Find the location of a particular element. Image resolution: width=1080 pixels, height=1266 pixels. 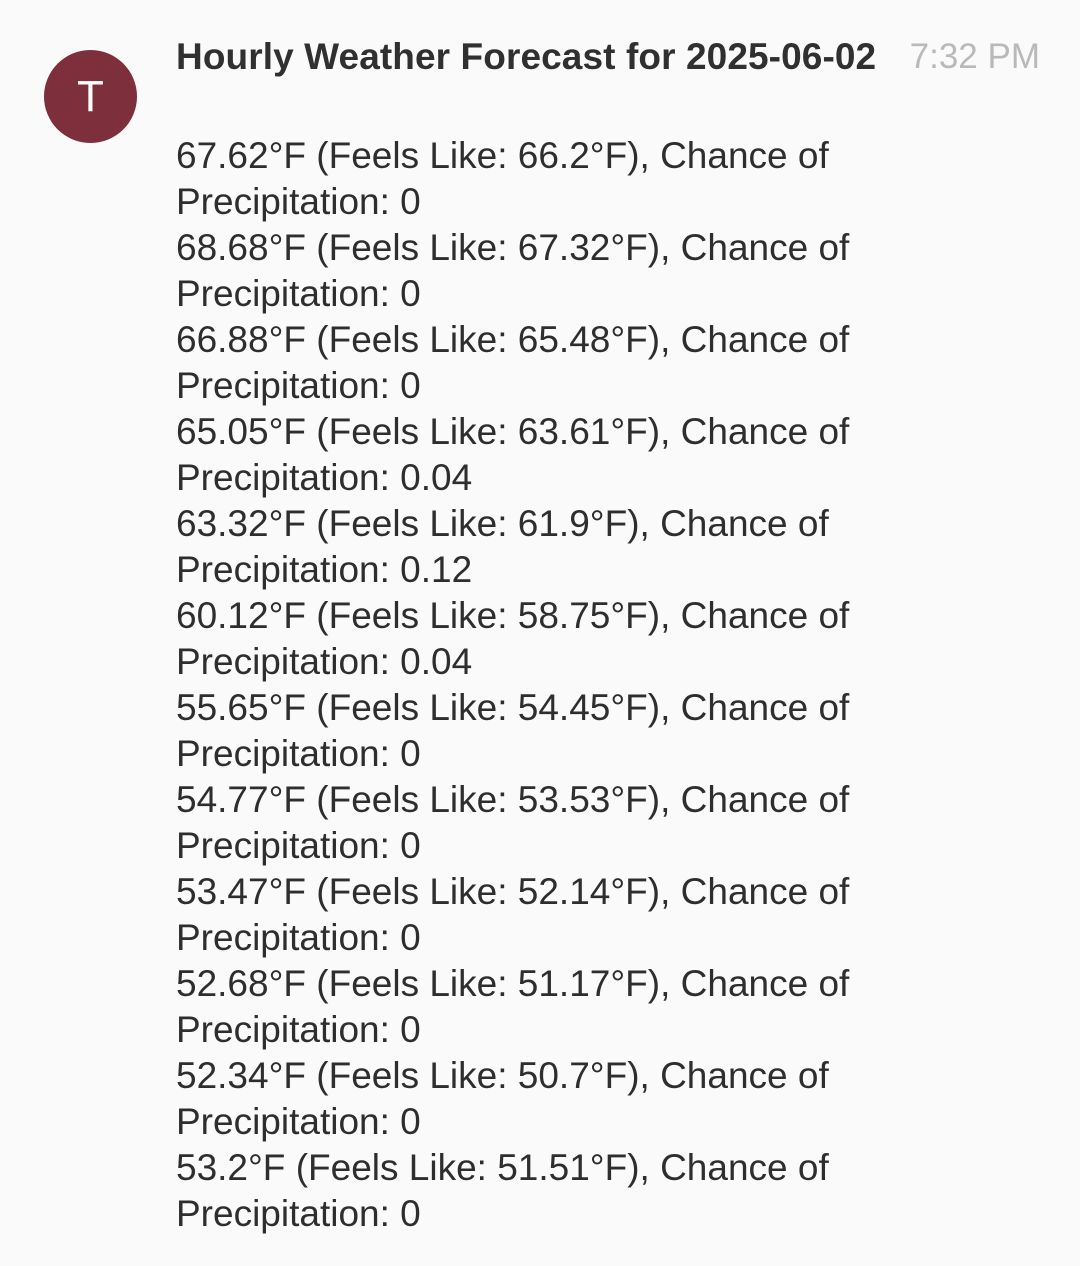

message-line: 67.62°F (Feels Like: 66.2°F), Chance of is located at coordinates (502, 155).